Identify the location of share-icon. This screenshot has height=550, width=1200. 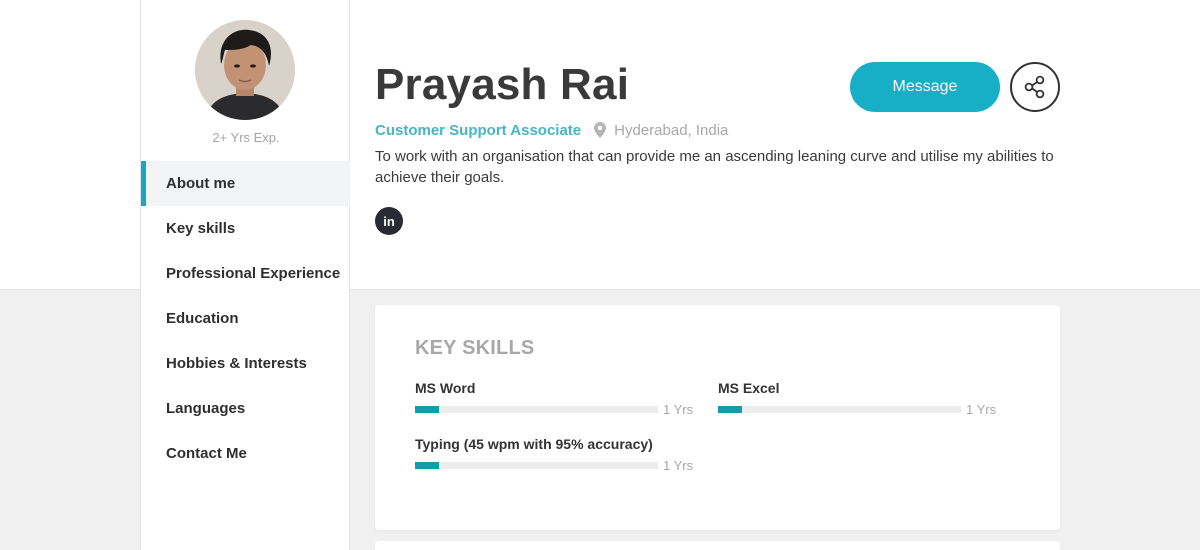
(1034, 87).